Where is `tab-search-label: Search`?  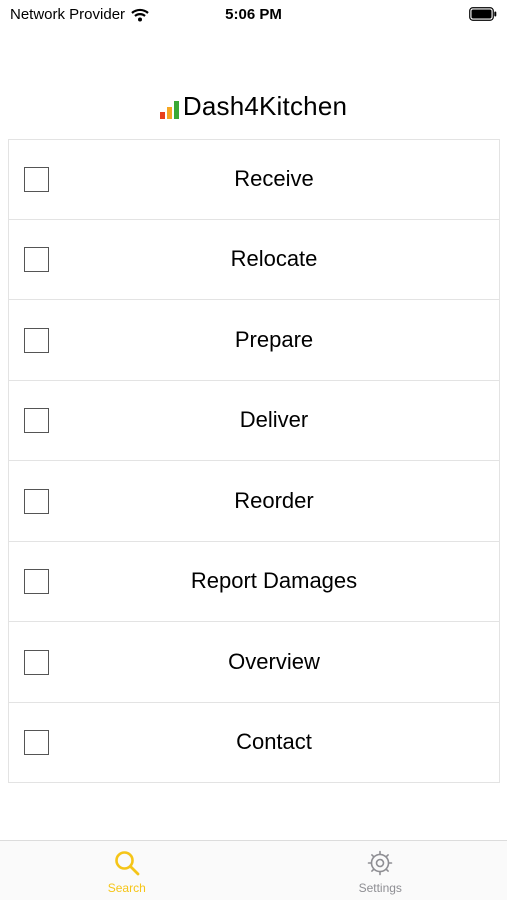 tab-search-label: Search is located at coordinates (126, 888).